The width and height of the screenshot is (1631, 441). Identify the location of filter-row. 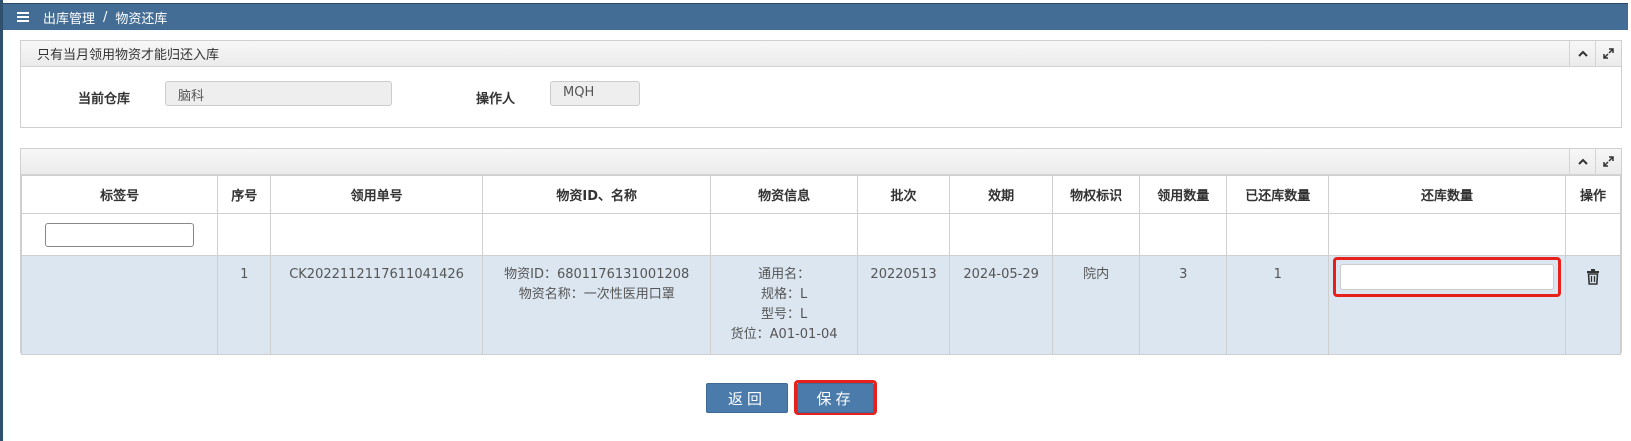
(821, 234).